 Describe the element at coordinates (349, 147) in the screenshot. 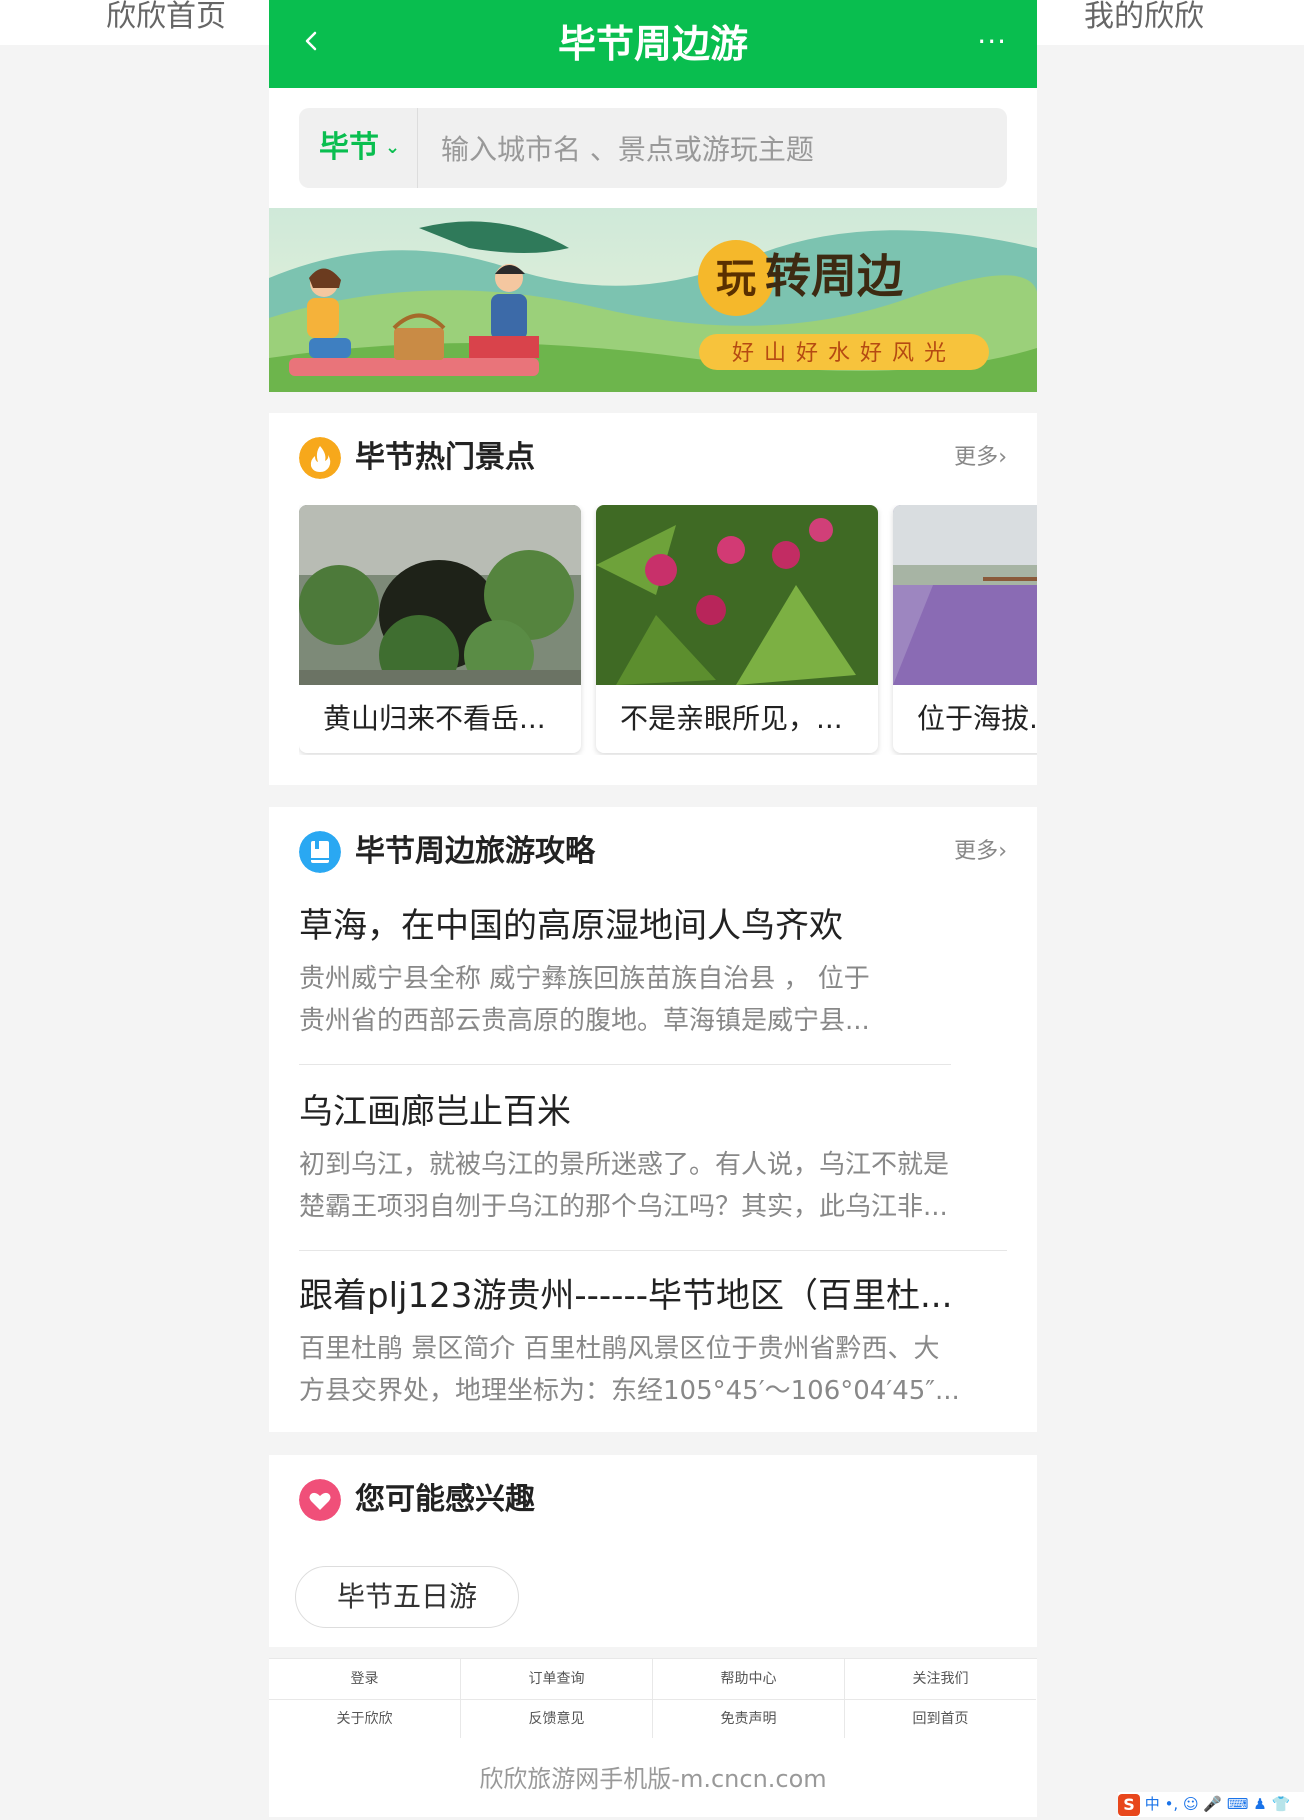

I see `city-label: 毕节` at that location.